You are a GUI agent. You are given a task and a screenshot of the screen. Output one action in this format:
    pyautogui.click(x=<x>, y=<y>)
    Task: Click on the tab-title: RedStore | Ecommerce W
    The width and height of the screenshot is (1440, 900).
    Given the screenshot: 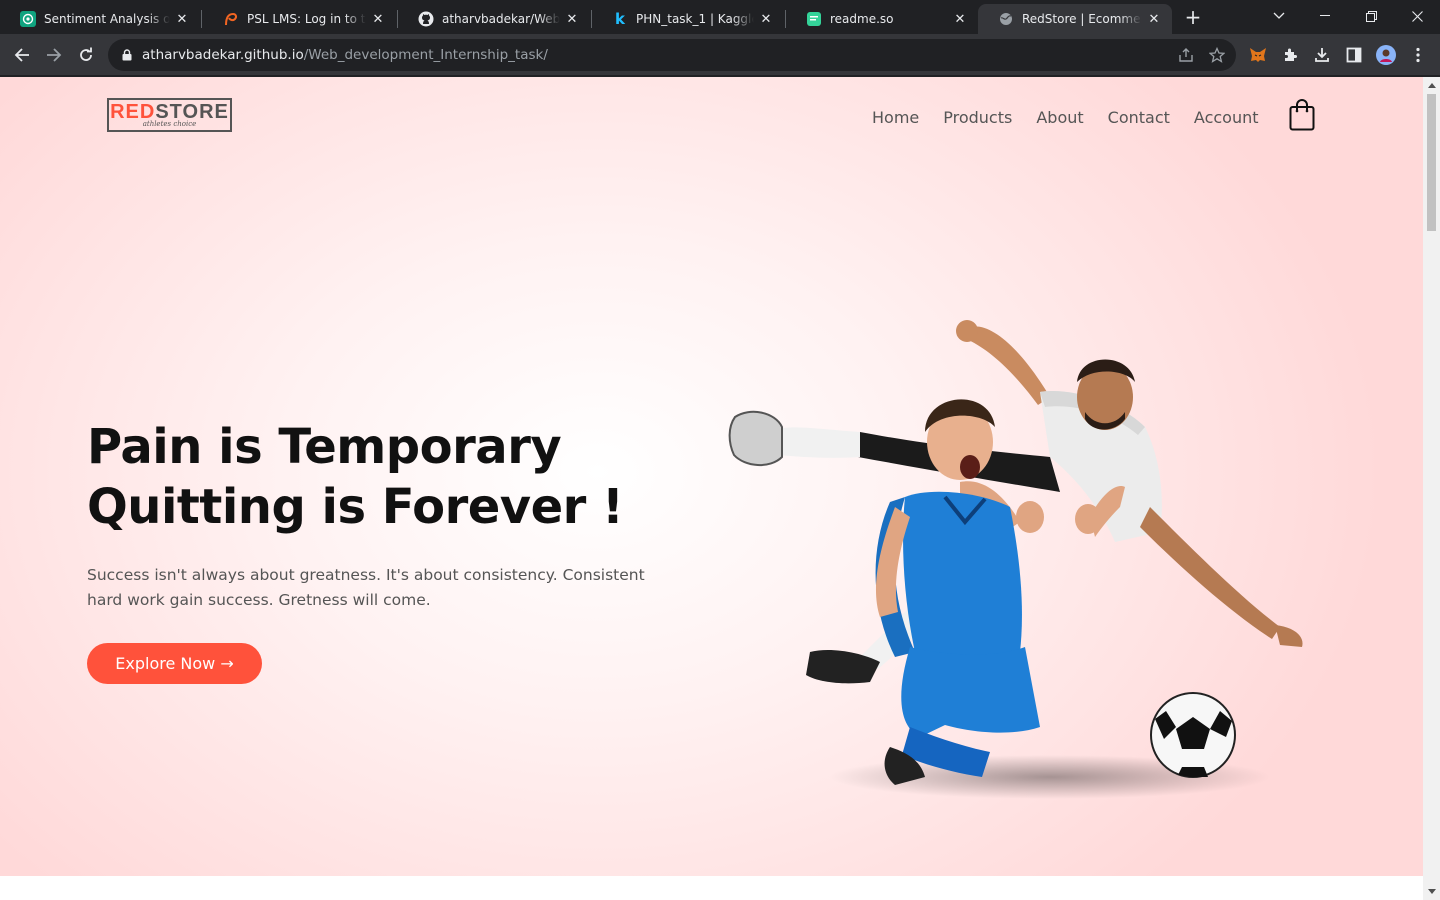 What is the action you would take?
    pyautogui.click(x=1082, y=19)
    